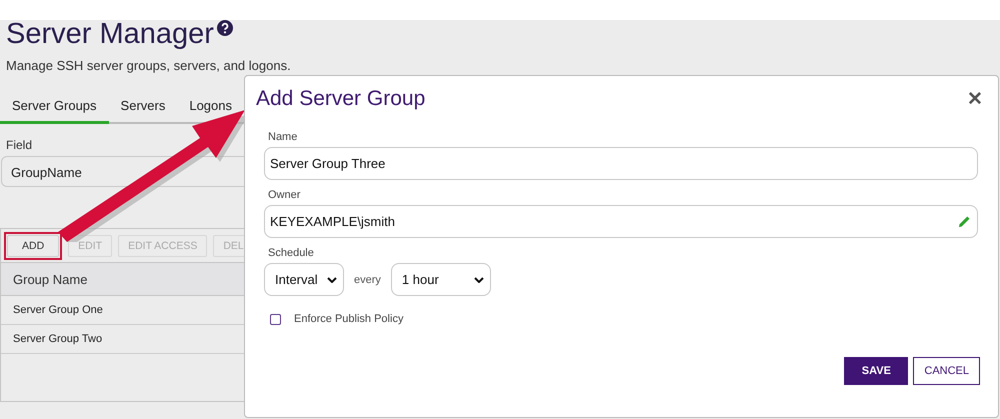 The image size is (1000, 419). What do you see at coordinates (349, 319) in the screenshot?
I see `checkbox-label: Enforce Publish Policy` at bounding box center [349, 319].